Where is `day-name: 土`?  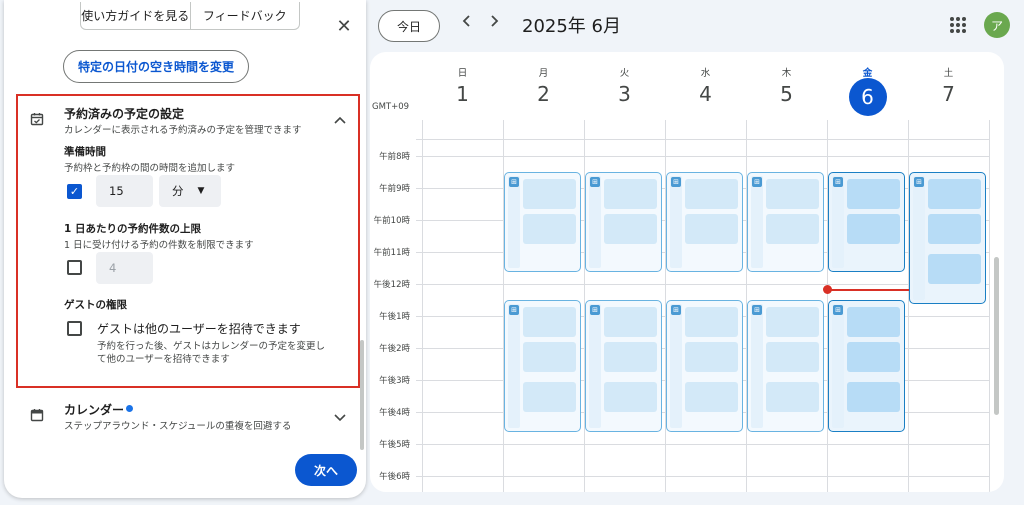
day-name: 土 is located at coordinates (948, 73).